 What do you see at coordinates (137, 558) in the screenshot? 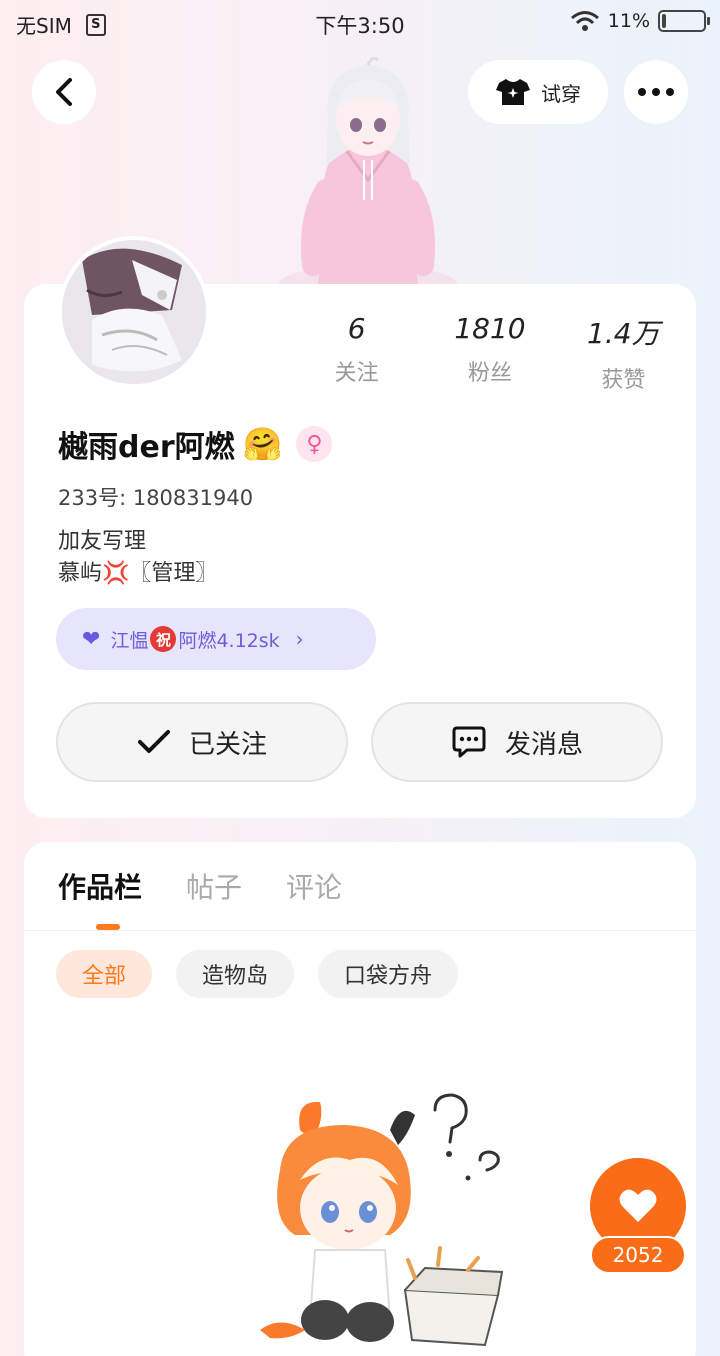
I see `bio: 加友写理 慕屿💢〖管理〗` at bounding box center [137, 558].